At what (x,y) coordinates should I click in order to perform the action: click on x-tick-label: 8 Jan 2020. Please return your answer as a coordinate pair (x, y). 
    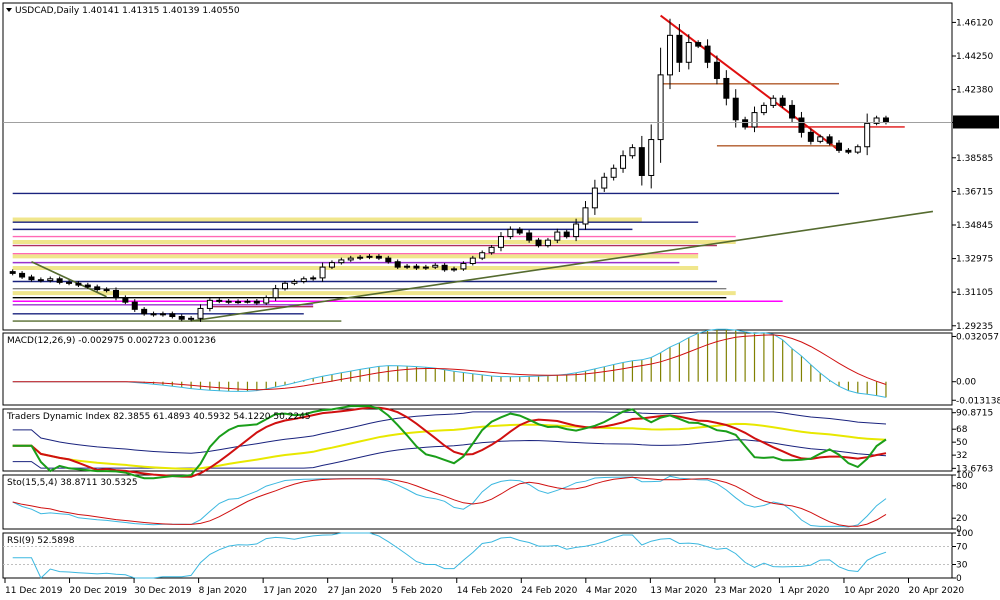
    Looking at the image, I should click on (223, 591).